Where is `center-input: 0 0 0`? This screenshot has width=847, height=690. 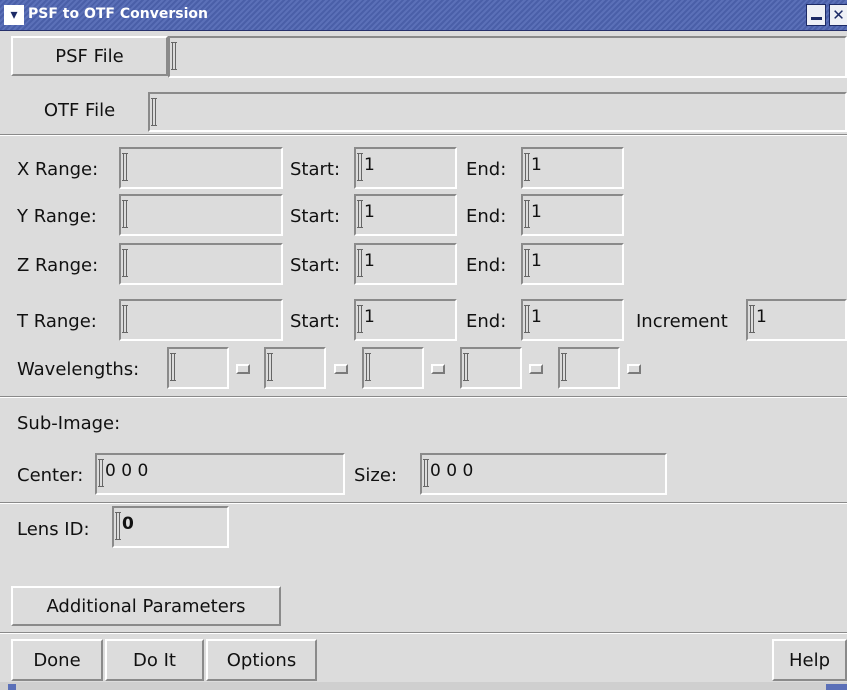
center-input: 0 0 0 is located at coordinates (220, 474).